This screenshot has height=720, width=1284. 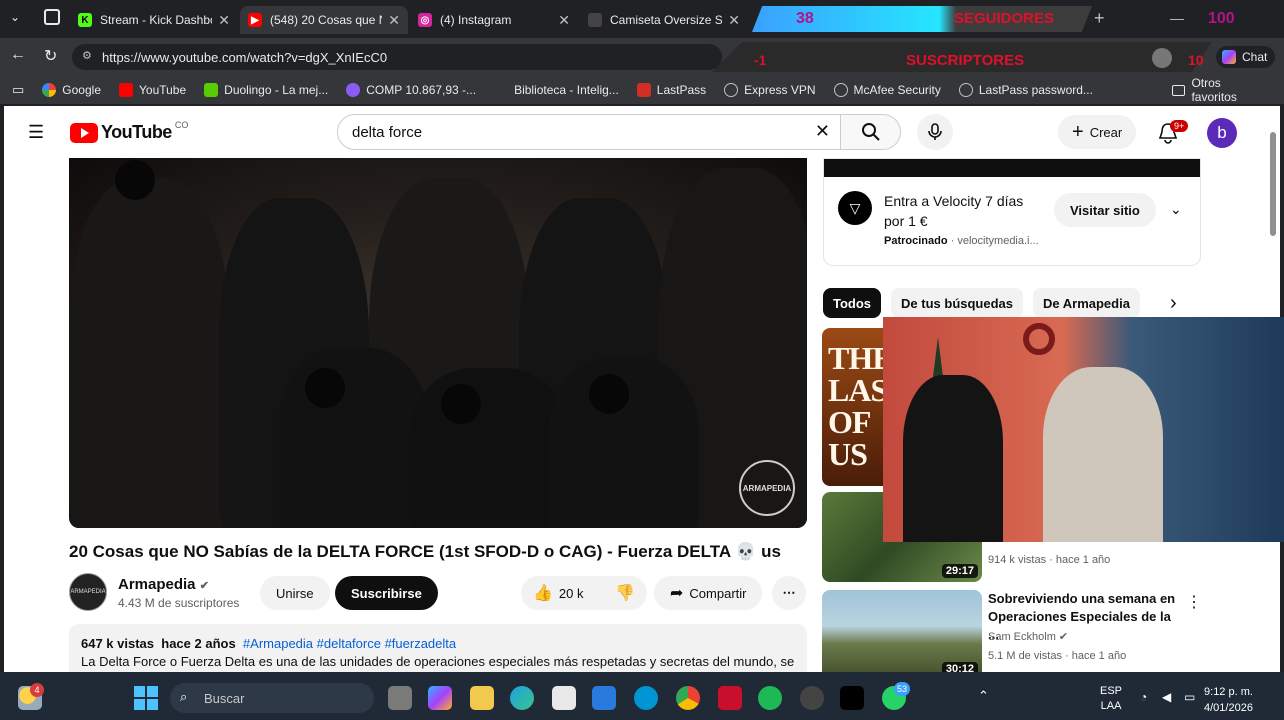 I want to click on like-icon: 👍, so click(x=543, y=593).